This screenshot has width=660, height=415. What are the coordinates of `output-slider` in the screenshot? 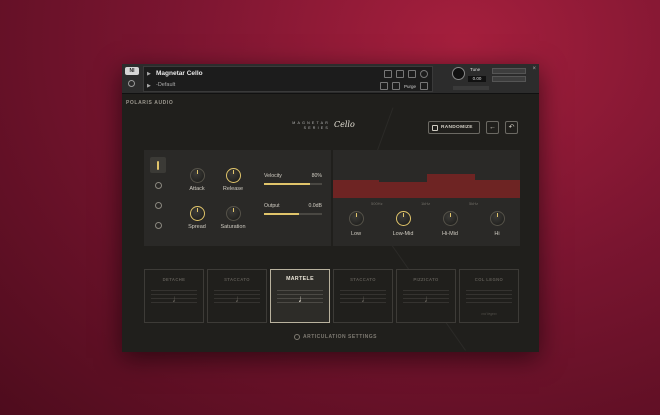 It's located at (293, 214).